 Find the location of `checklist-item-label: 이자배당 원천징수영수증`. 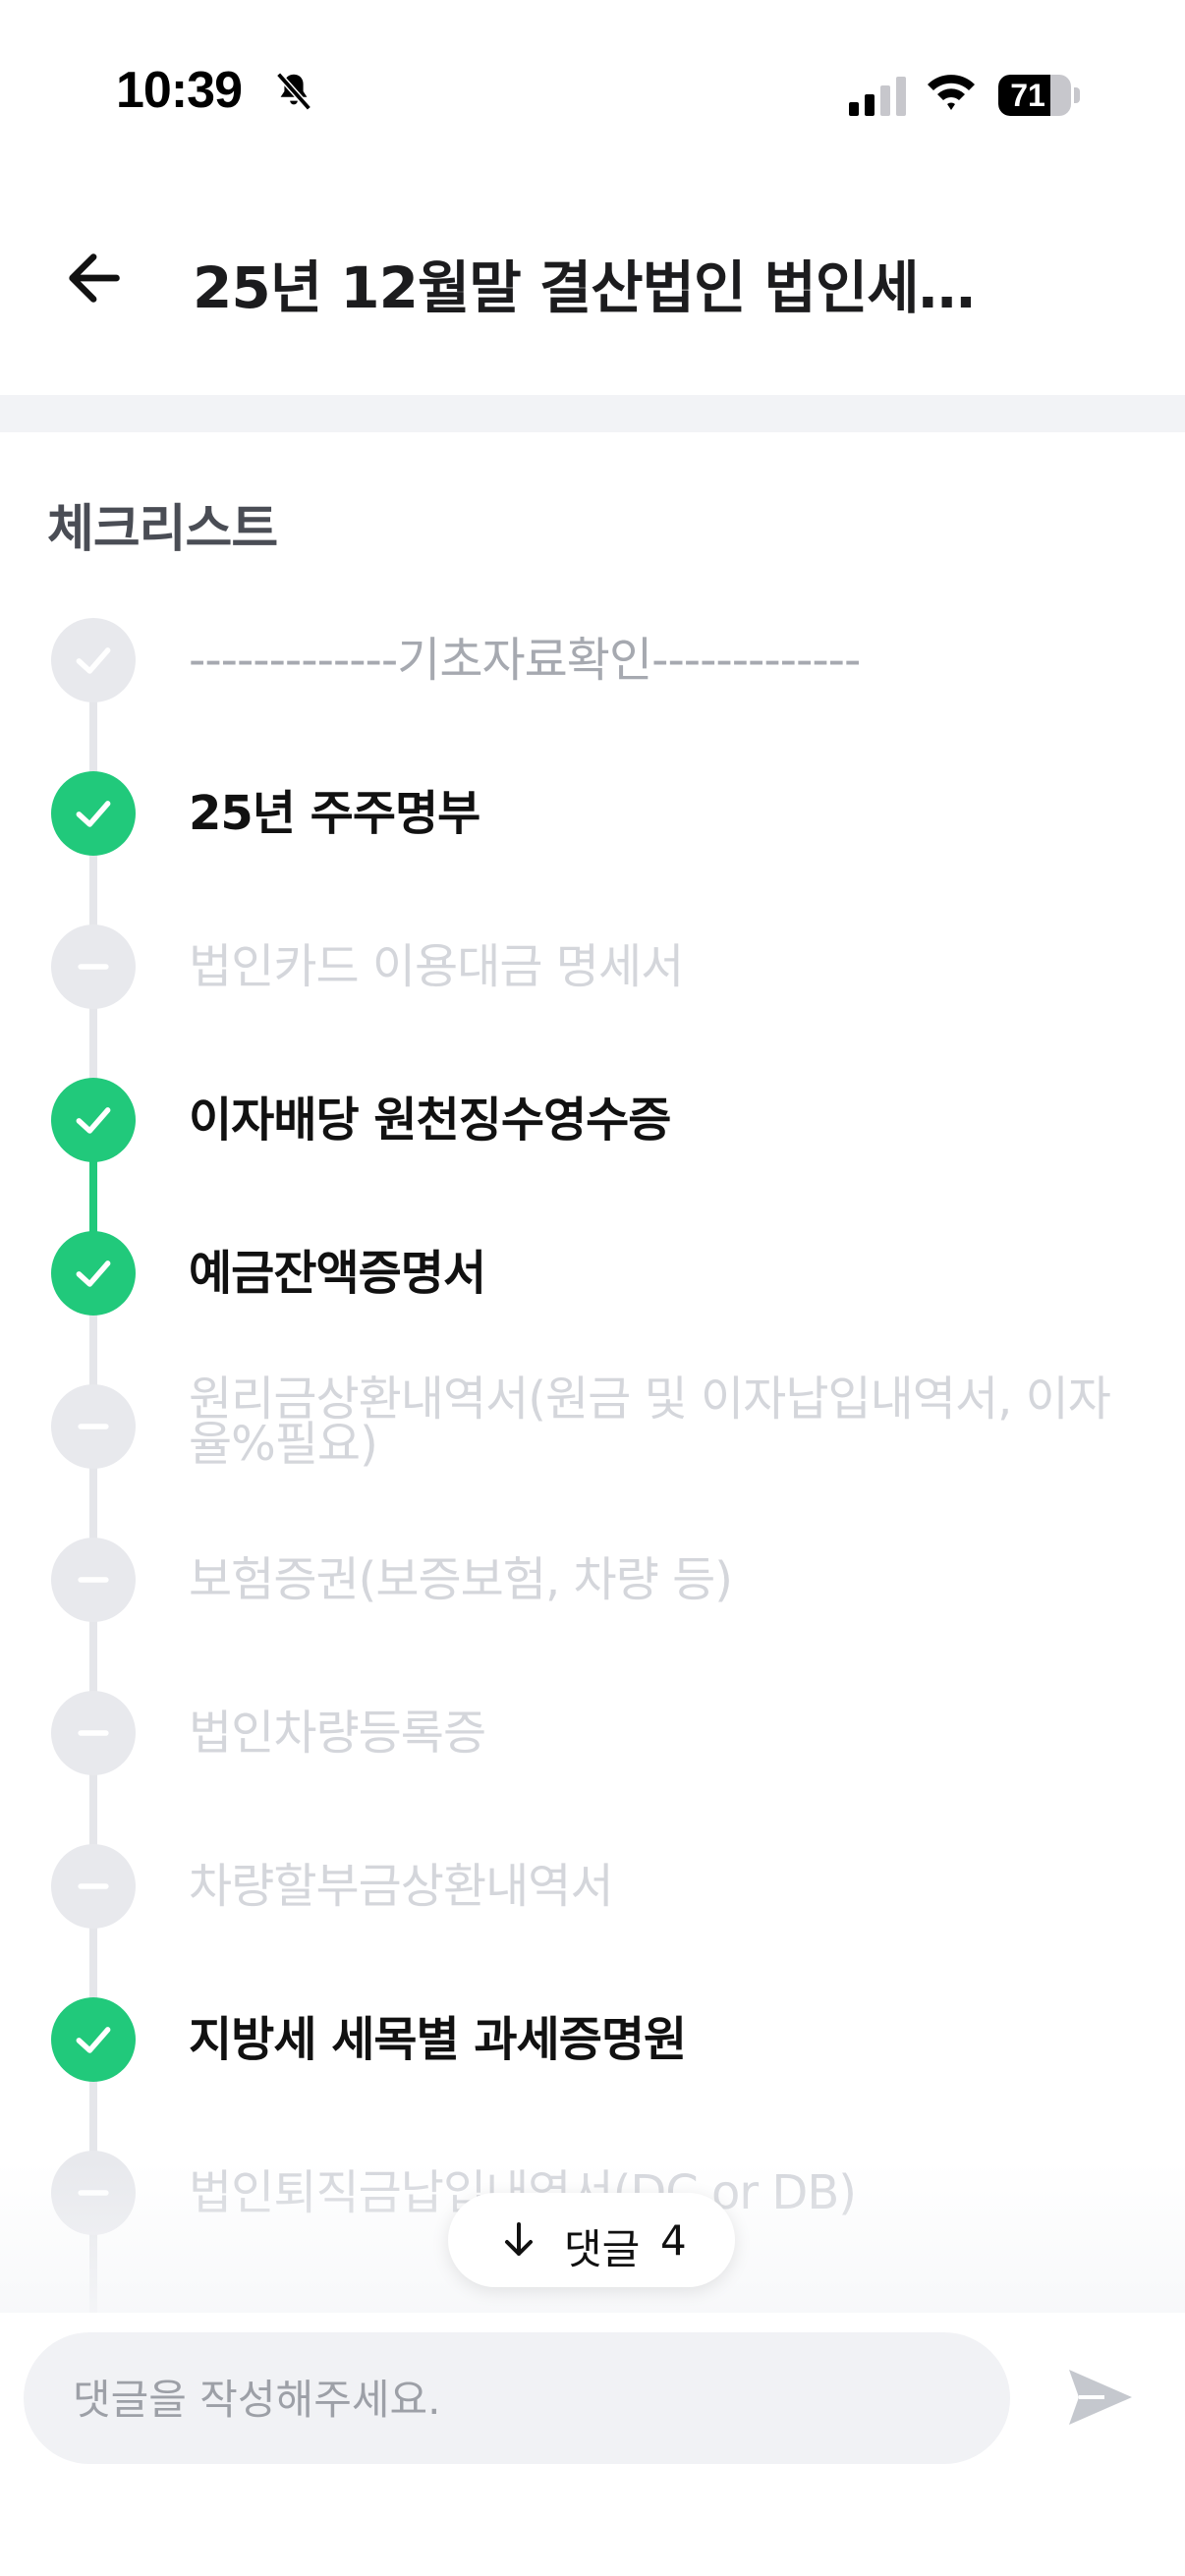

checklist-item-label: 이자배당 원천징수영수증 is located at coordinates (430, 1120).